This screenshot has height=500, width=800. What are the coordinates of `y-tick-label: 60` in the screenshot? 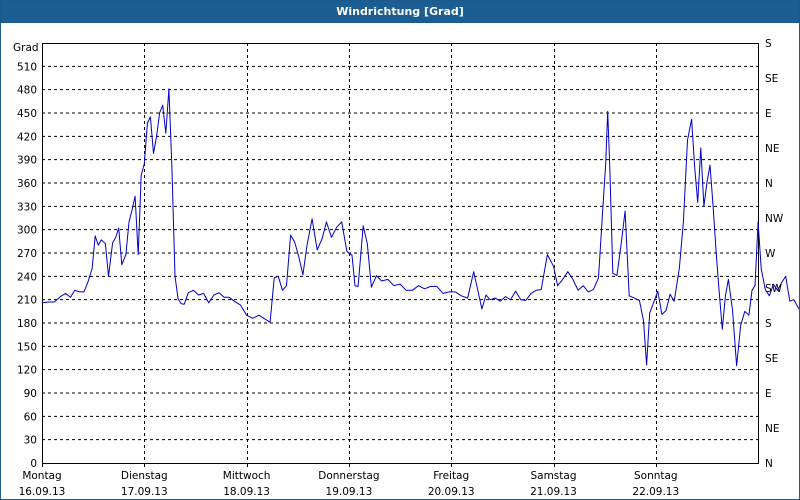 It's located at (30, 417).